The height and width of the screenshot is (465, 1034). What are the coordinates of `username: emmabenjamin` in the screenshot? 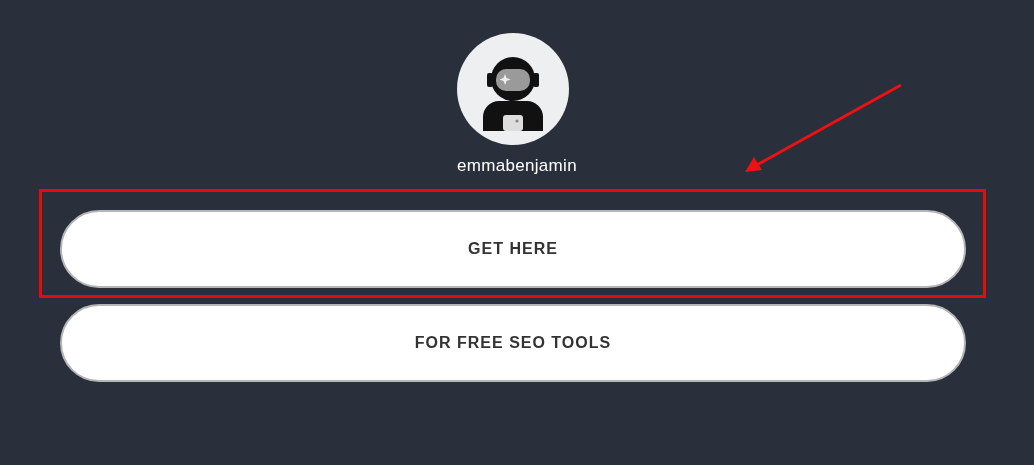 It's located at (517, 166).